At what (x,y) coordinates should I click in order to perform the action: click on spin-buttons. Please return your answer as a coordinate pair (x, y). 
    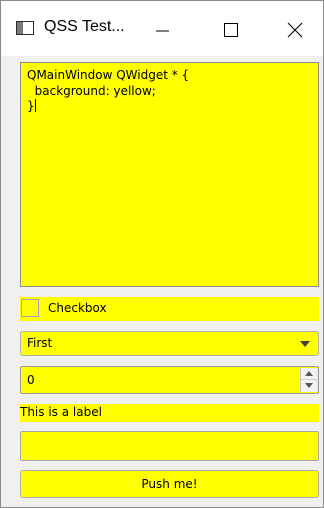
    Looking at the image, I should click on (308, 380).